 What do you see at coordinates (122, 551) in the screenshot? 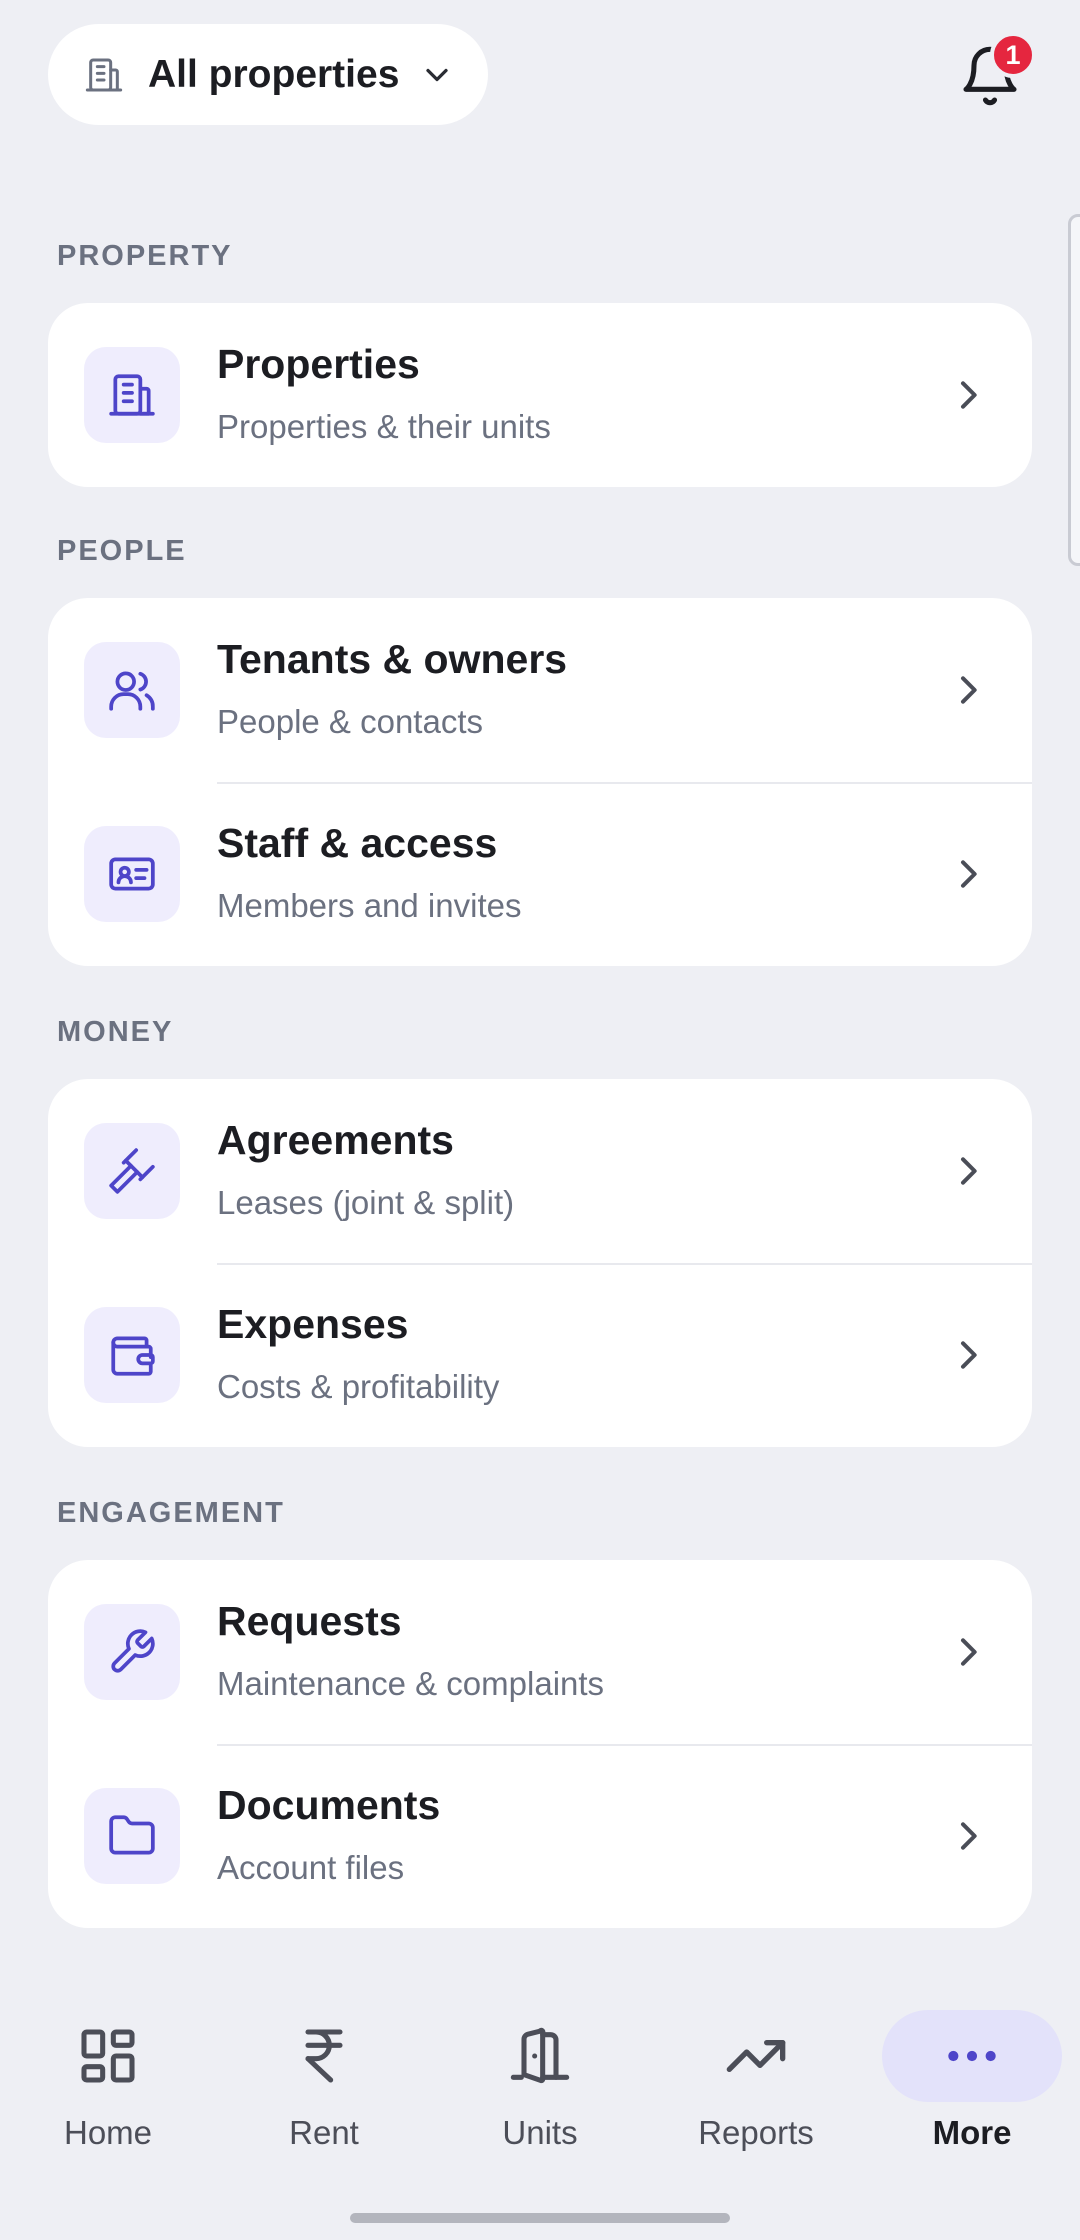
I see `section-heading-people: PEOPLE` at bounding box center [122, 551].